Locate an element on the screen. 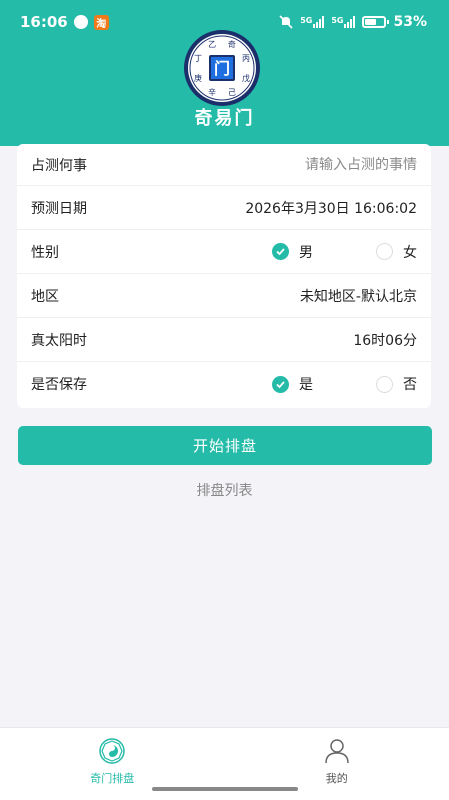  user-icon is located at coordinates (337, 751).